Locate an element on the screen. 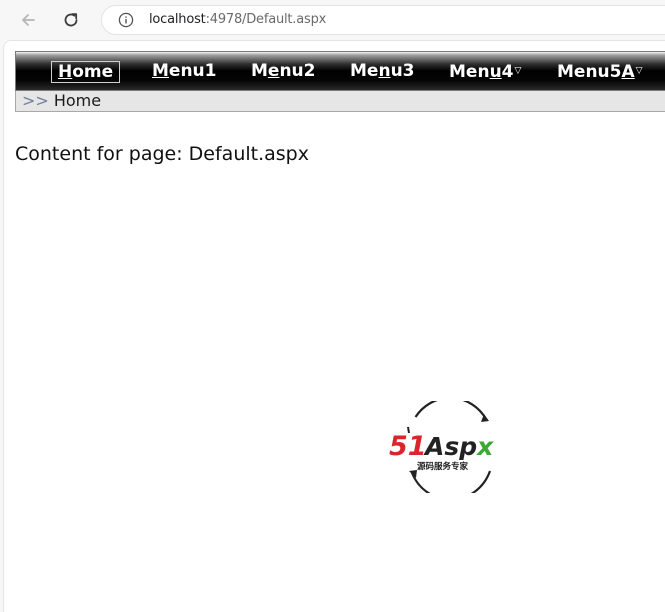 The height and width of the screenshot is (612, 665). menu-label-pre: Menu5 is located at coordinates (589, 72).